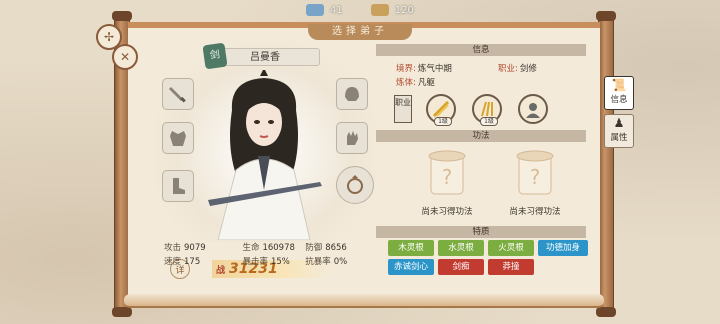  Describe the element at coordinates (251, 248) in the screenshot. I see `stat-label: 生命` at that location.